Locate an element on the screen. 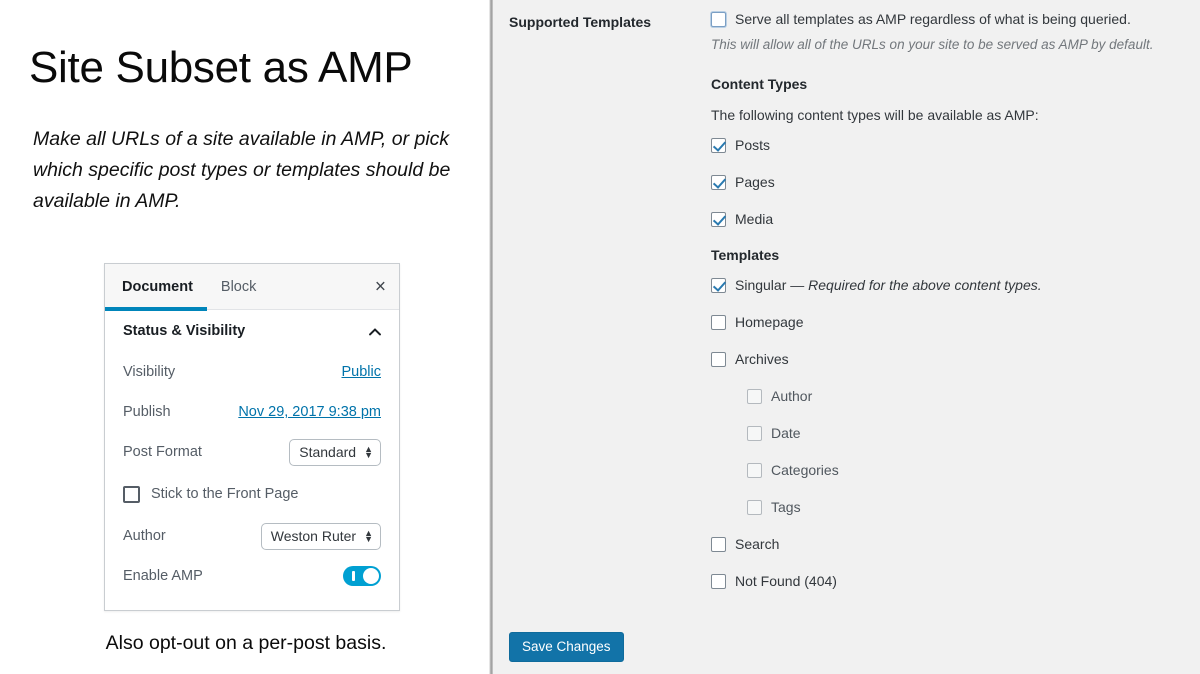  sticky-checkbox is located at coordinates (131, 494).